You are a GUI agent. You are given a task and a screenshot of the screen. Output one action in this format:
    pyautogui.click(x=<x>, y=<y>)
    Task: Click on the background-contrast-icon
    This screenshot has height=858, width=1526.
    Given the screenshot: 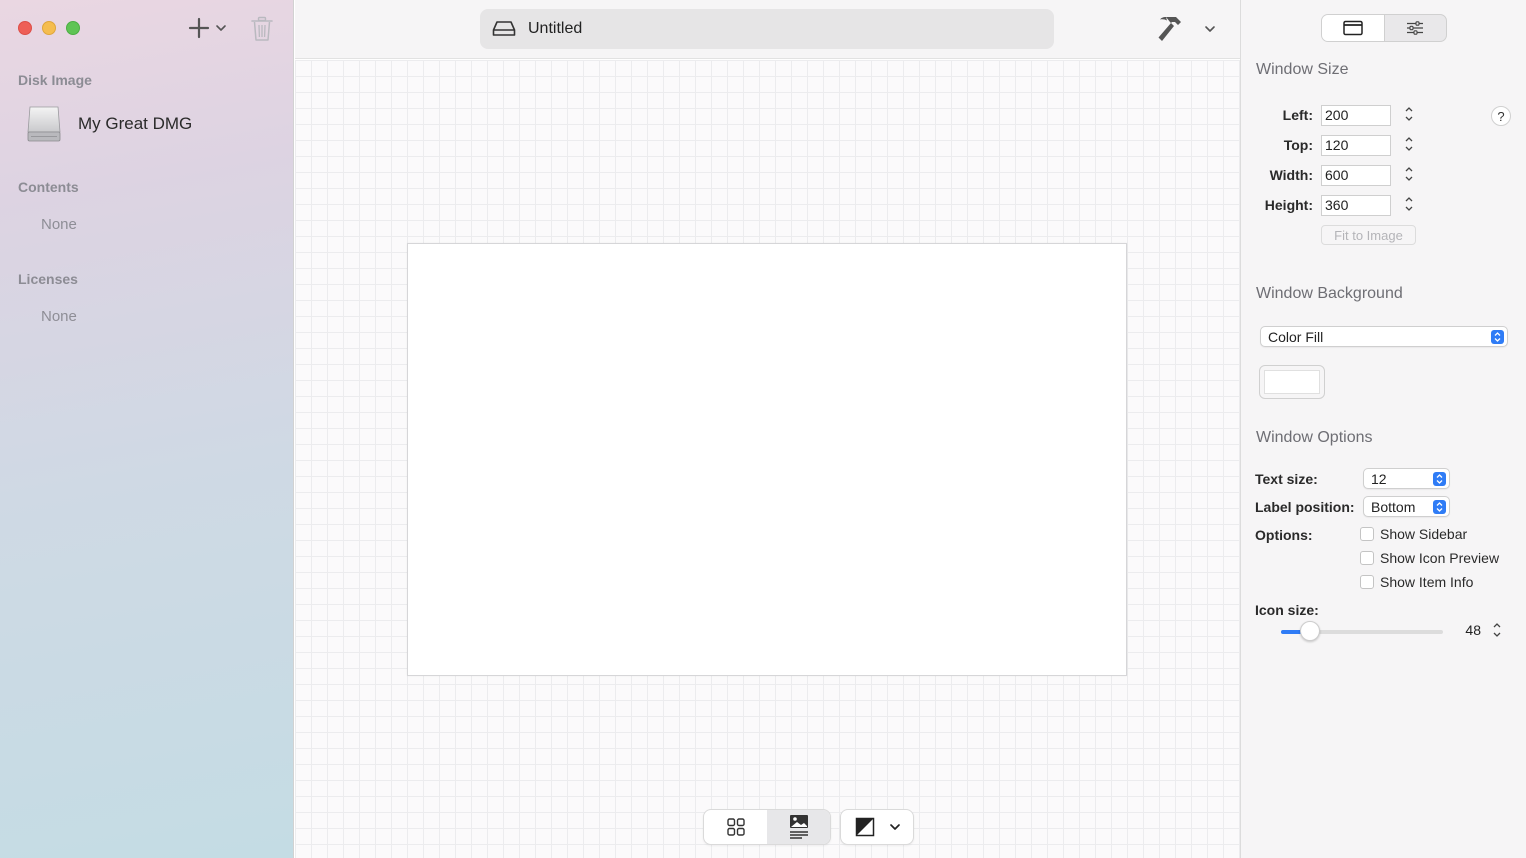 What is the action you would take?
    pyautogui.click(x=865, y=827)
    